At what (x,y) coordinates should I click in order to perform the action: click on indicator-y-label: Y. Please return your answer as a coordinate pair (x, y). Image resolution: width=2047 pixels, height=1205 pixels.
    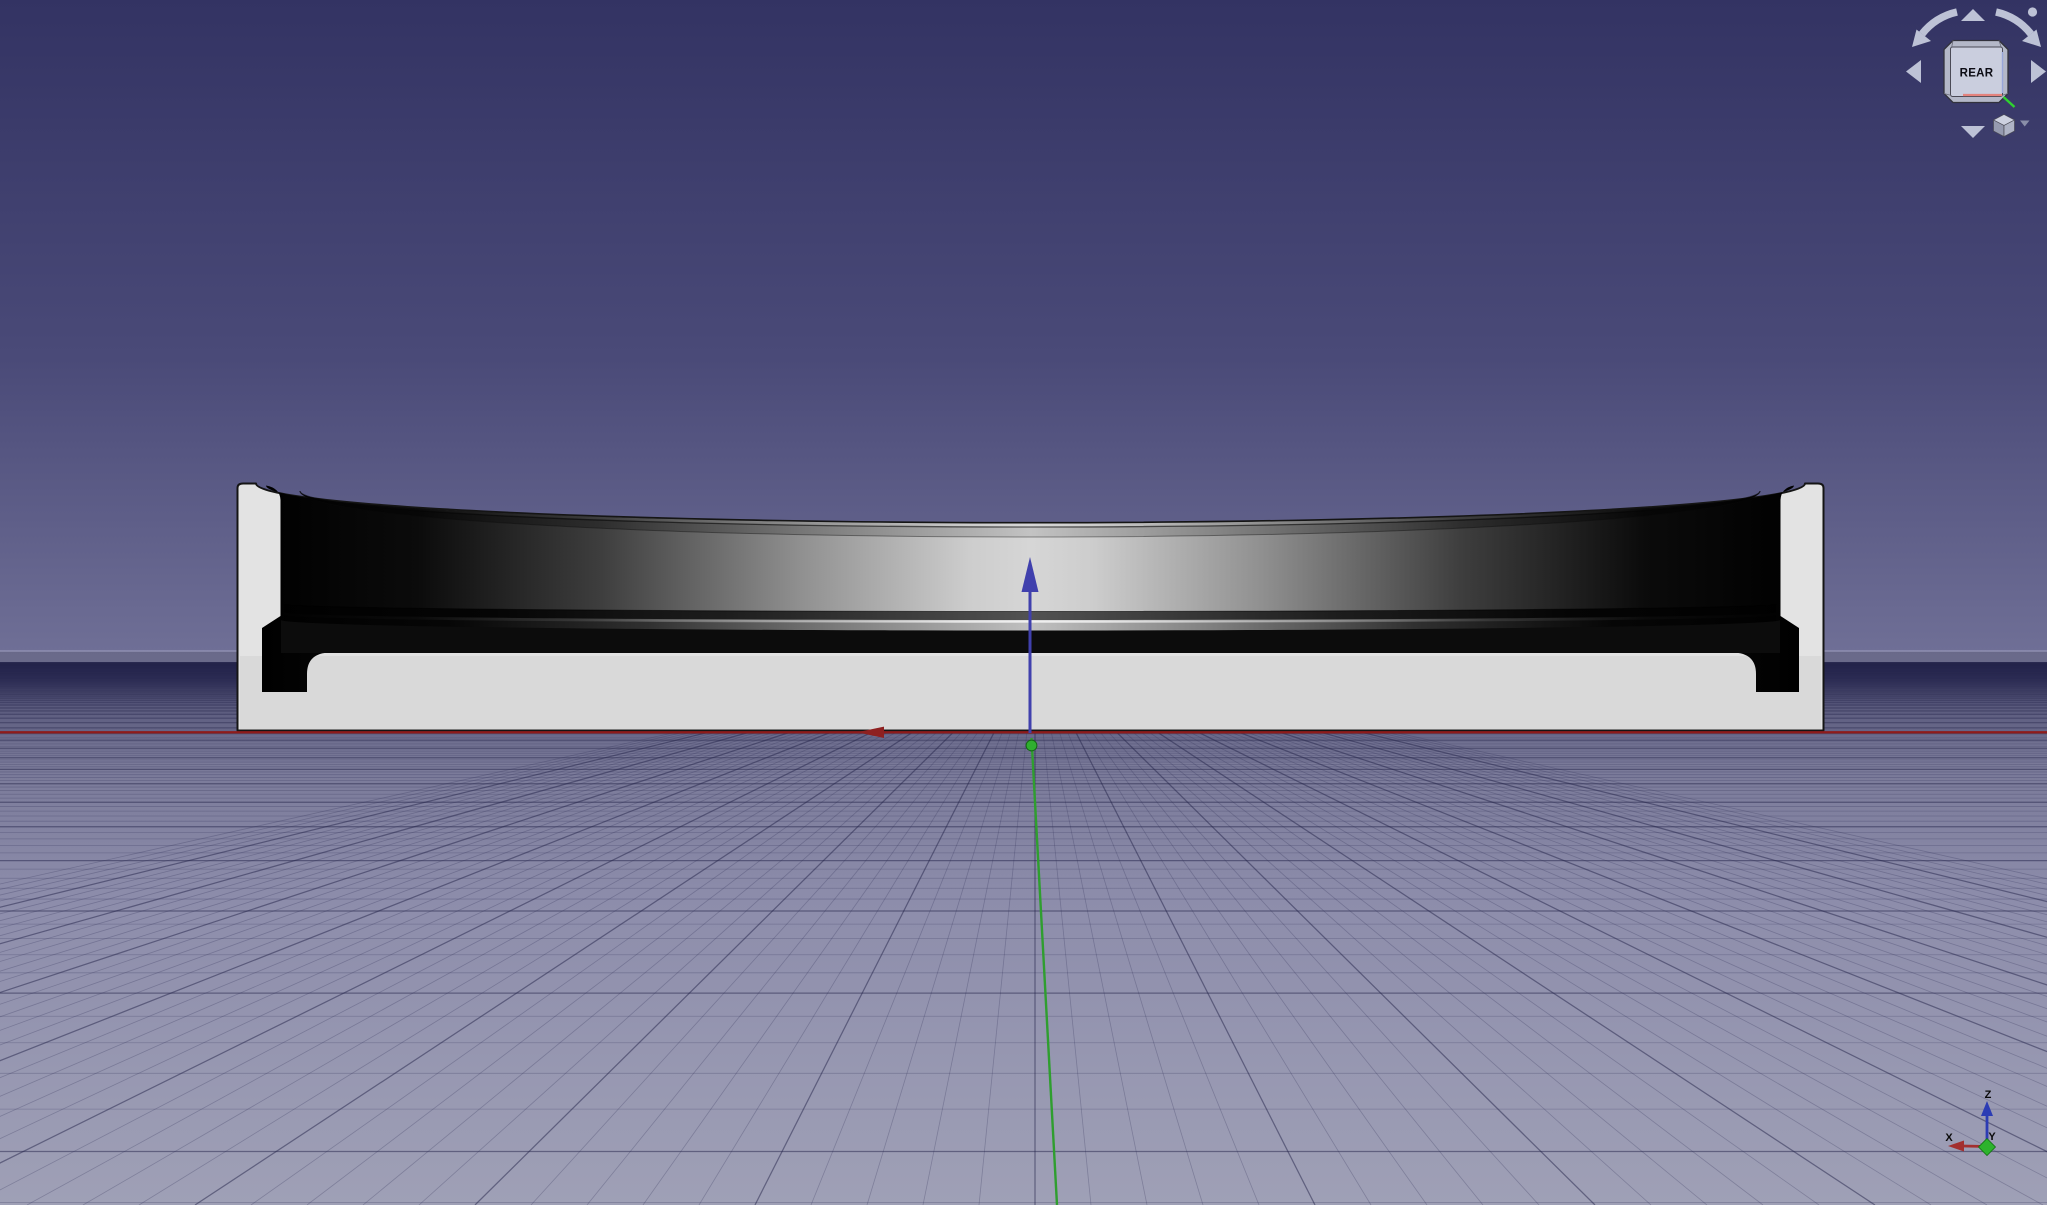
    Looking at the image, I should click on (1992, 1137).